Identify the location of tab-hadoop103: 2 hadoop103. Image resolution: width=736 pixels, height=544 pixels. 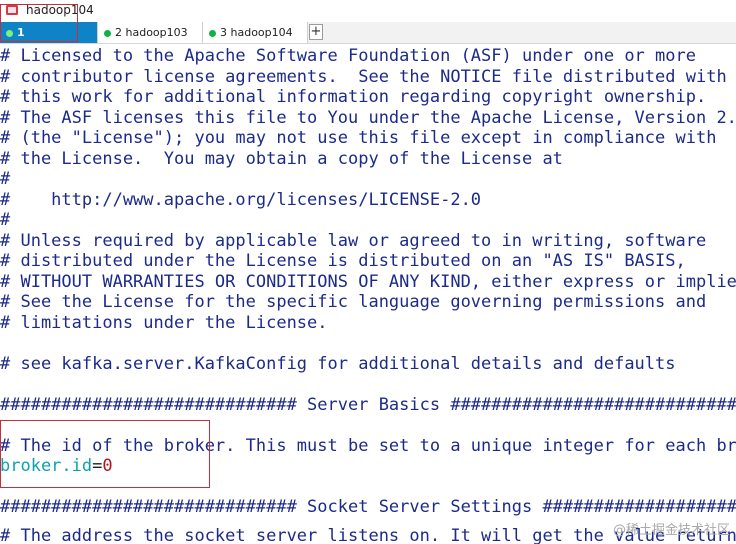
(150, 32).